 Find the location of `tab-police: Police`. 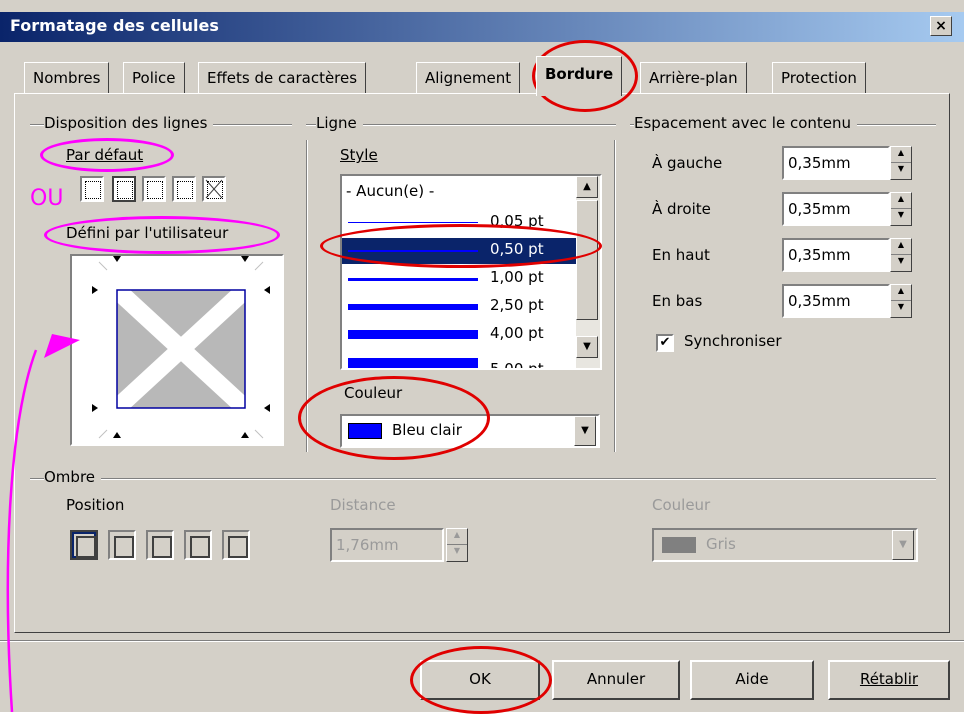

tab-police: Police is located at coordinates (154, 78).